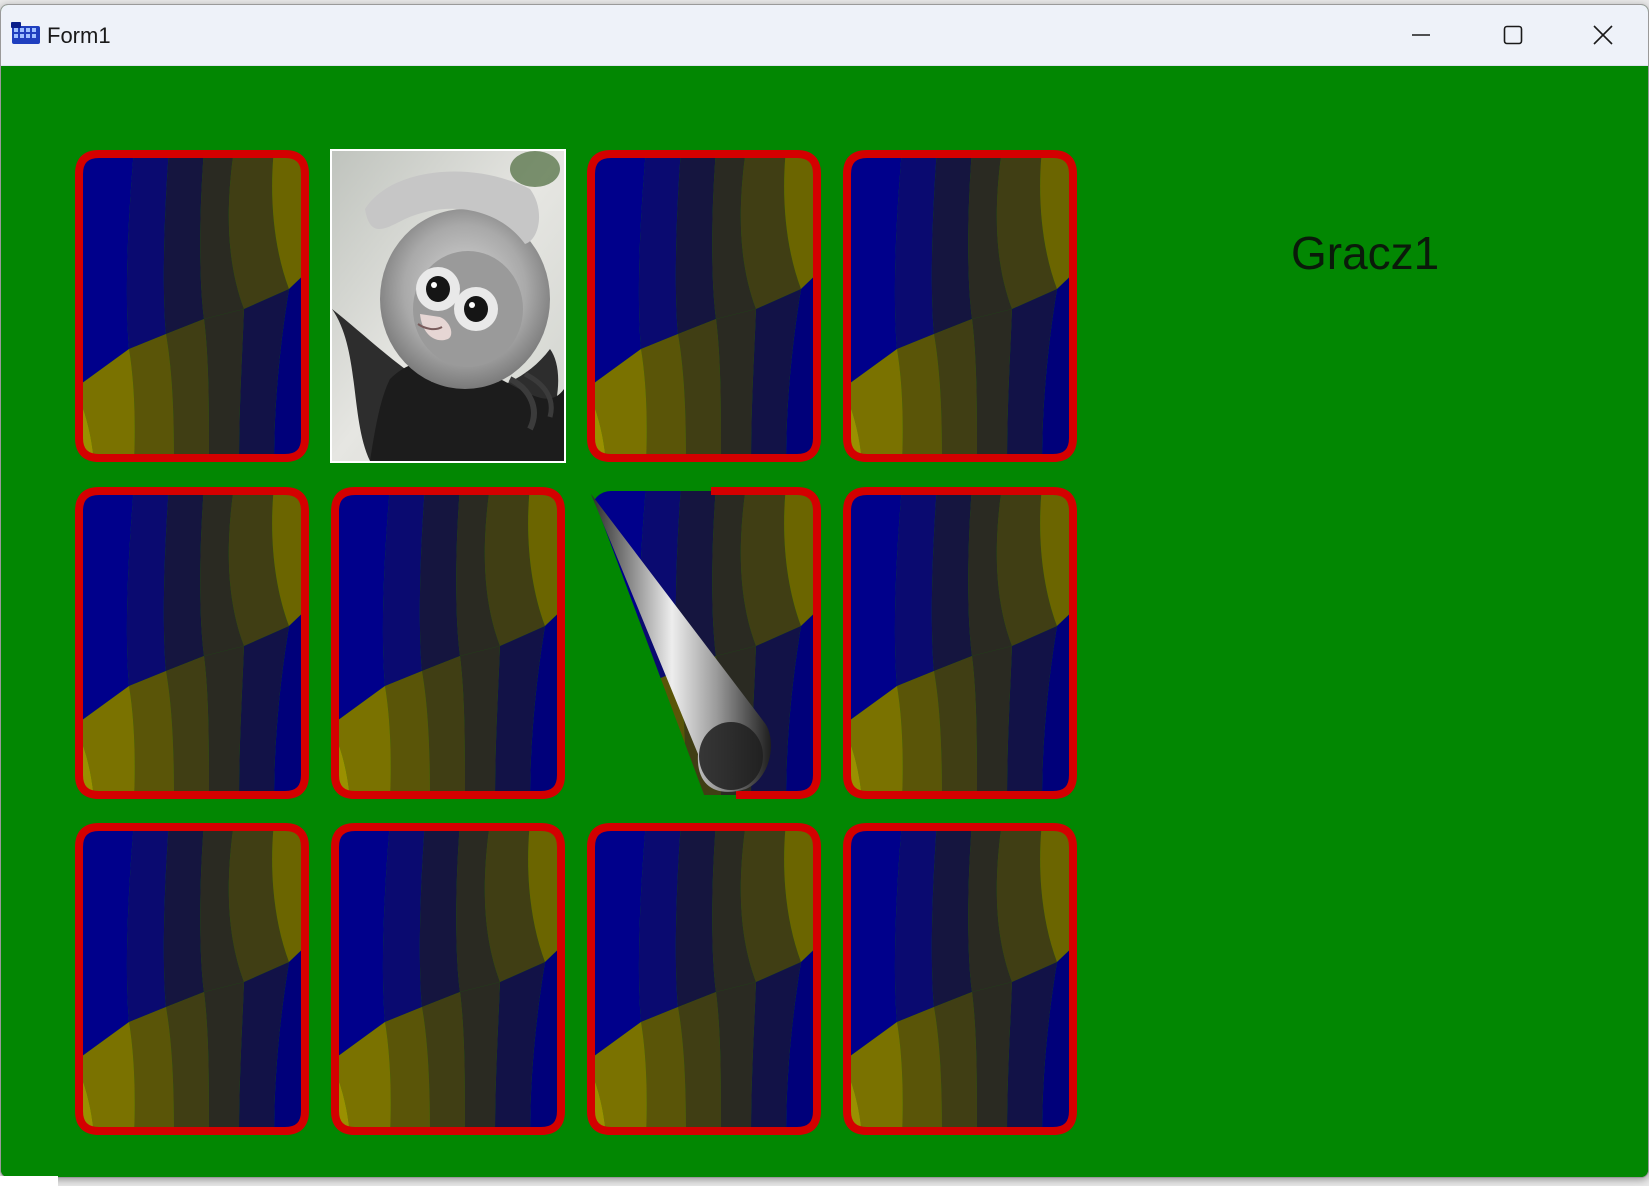 The image size is (1649, 1186). Describe the element at coordinates (79, 35) in the screenshot. I see `window-title: Form1` at that location.